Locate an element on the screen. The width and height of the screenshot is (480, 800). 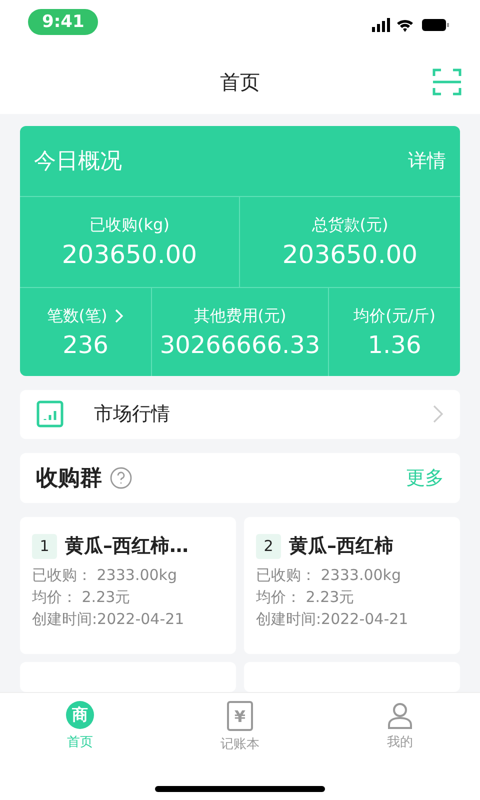
tab-item: ¥ 记账本 is located at coordinates (240, 727).